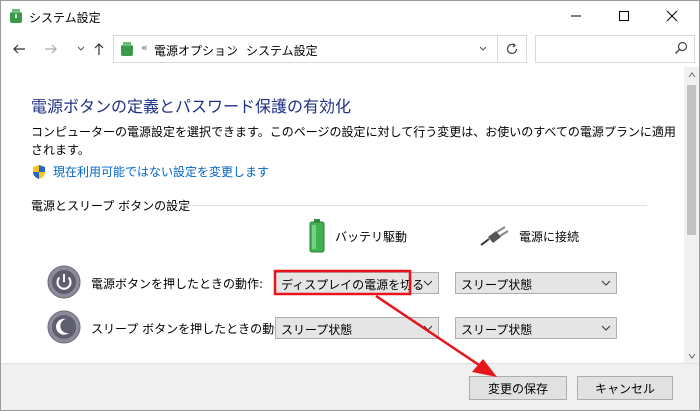 Image resolution: width=700 pixels, height=411 pixels. I want to click on address-dropdown-button, so click(483, 49).